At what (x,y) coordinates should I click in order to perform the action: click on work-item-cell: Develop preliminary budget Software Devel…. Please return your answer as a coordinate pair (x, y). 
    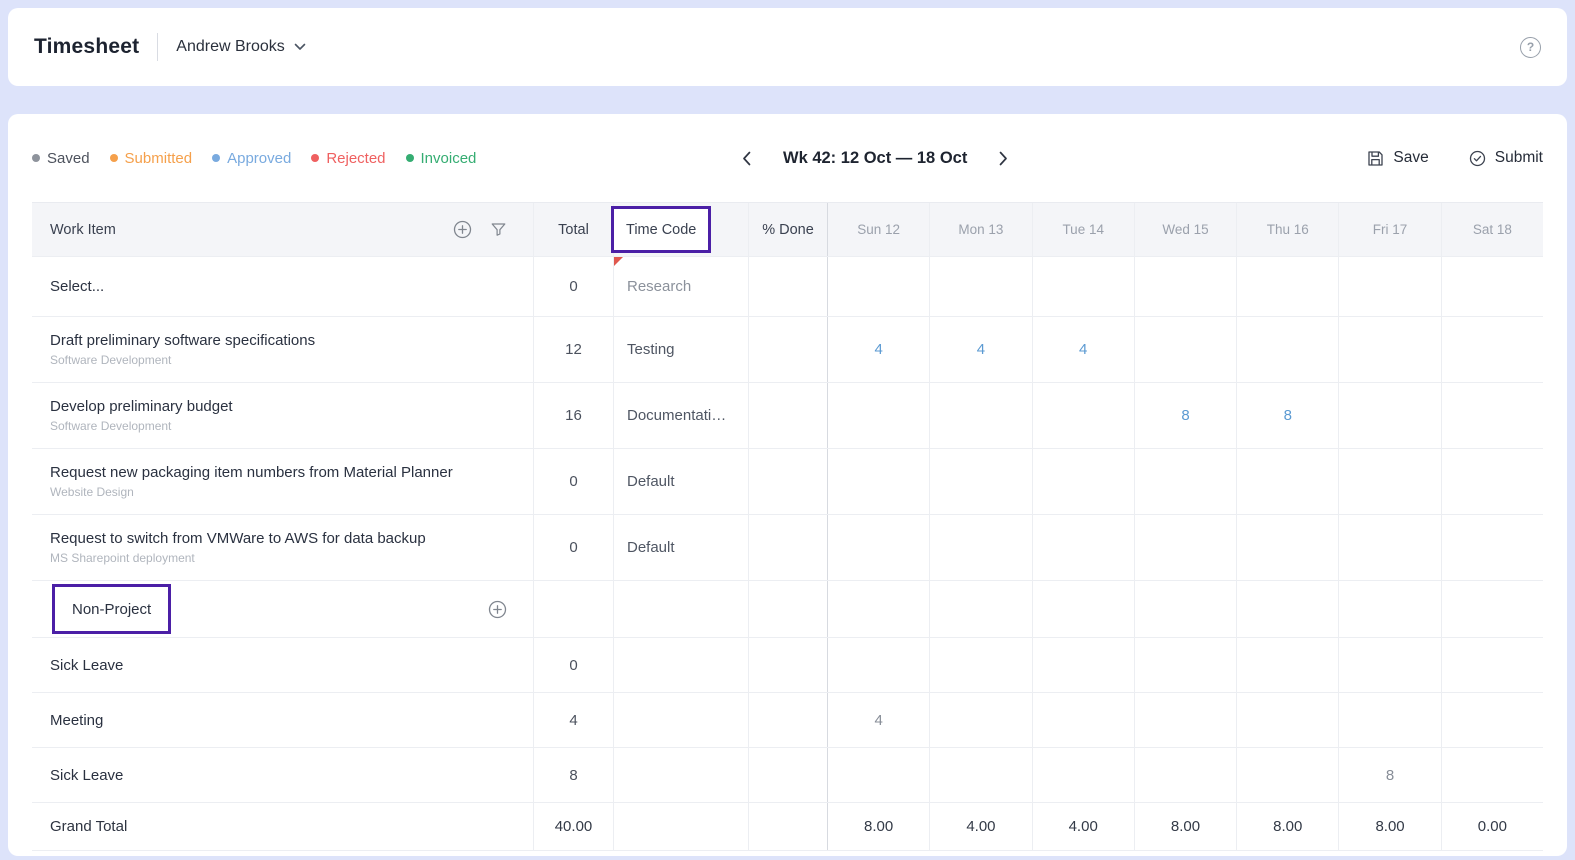
    Looking at the image, I should click on (282, 415).